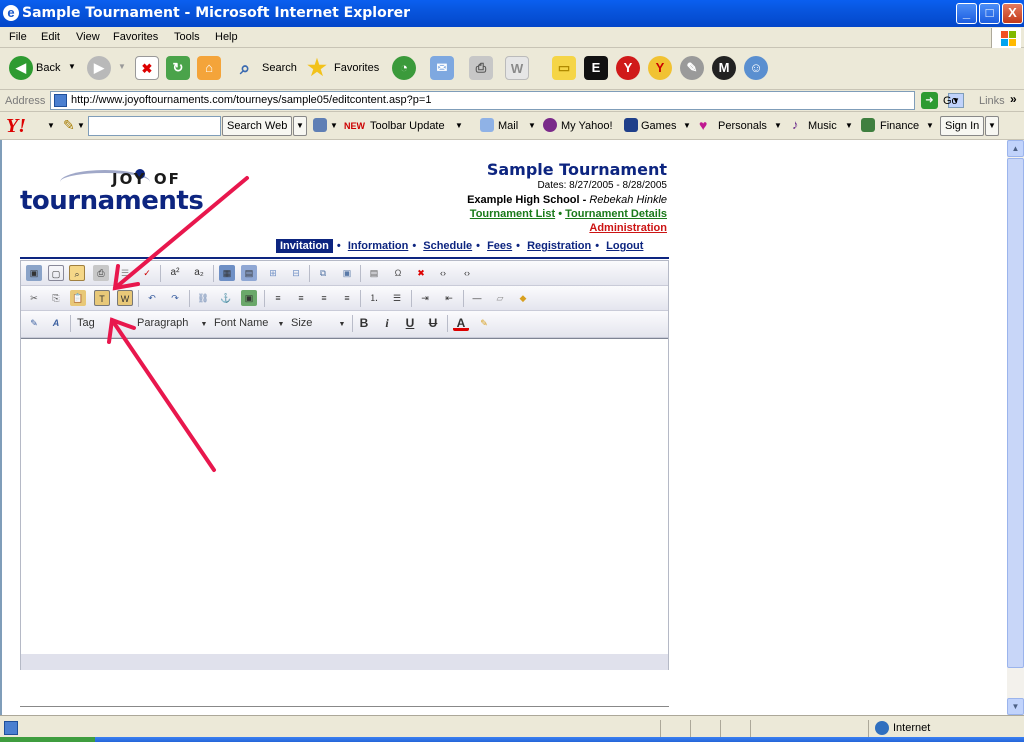 This screenshot has height=742, width=1024. I want to click on pen-dropdown-icon: ▼, so click(81, 125).